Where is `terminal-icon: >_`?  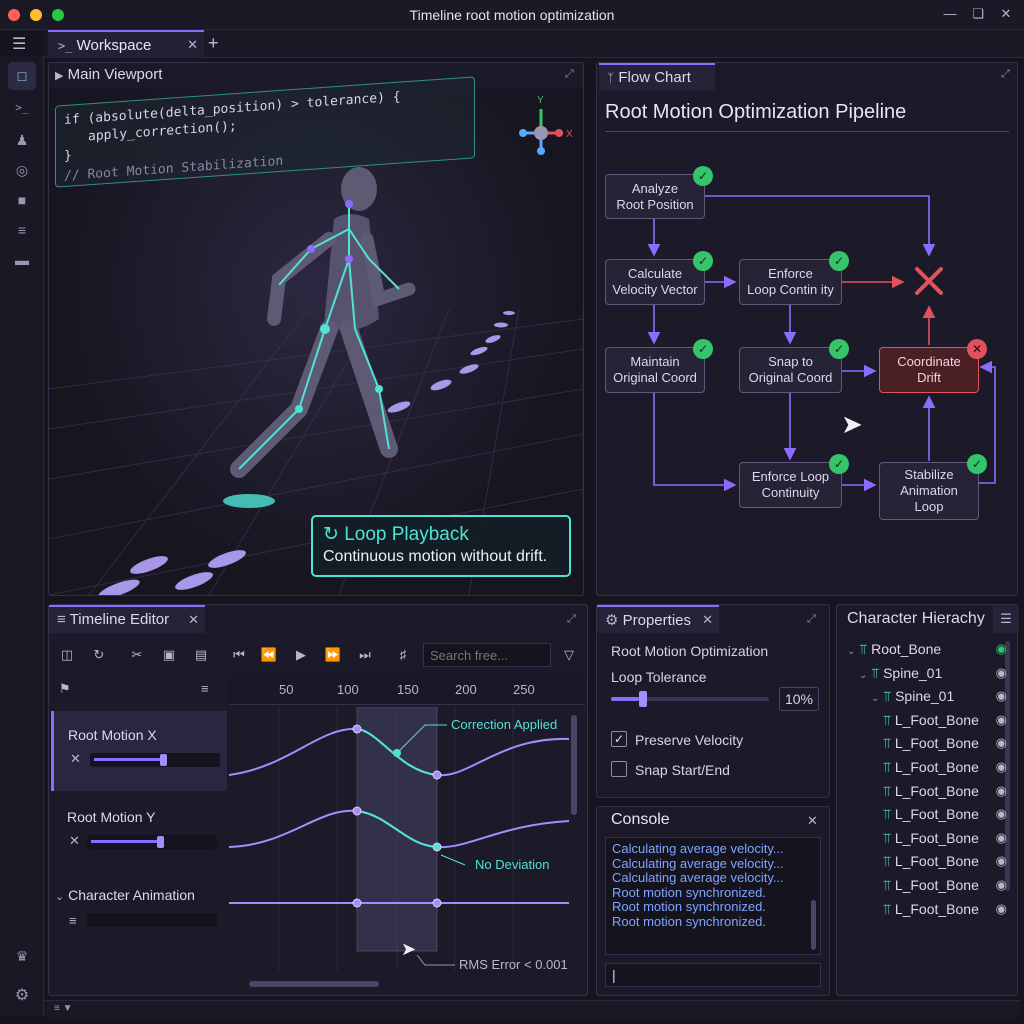 terminal-icon: >_ is located at coordinates (22, 108).